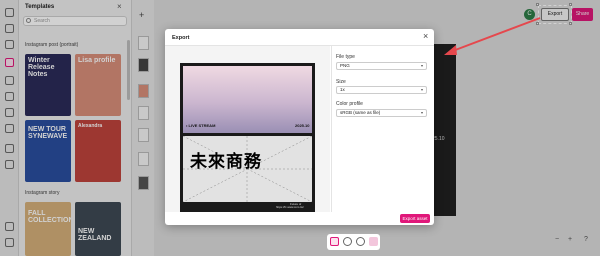  I want to click on file-type-select: PNG ▾, so click(381, 66).